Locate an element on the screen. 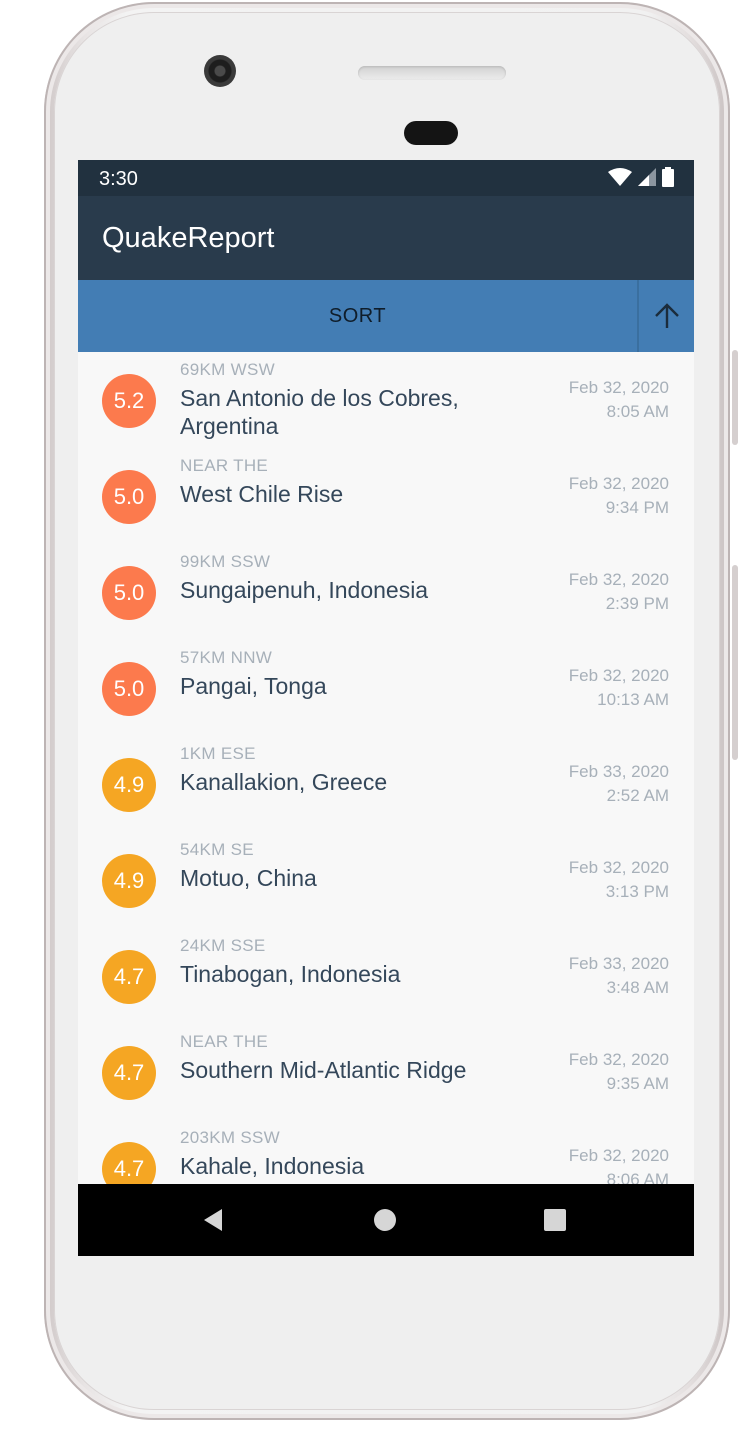 This screenshot has width=742, height=1440. location-offset: 1KM ESE is located at coordinates (218, 753).